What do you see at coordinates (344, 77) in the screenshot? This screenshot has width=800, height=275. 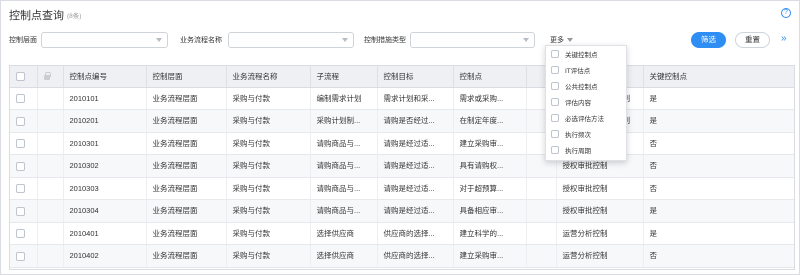 I see `column-header: 子流程` at bounding box center [344, 77].